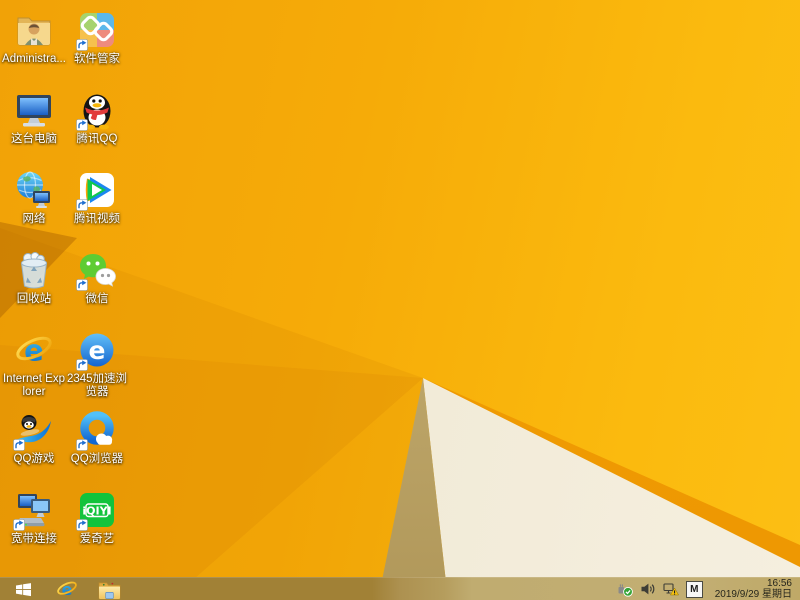  What do you see at coordinates (694, 589) in the screenshot?
I see `input-method-indicator: M` at bounding box center [694, 589].